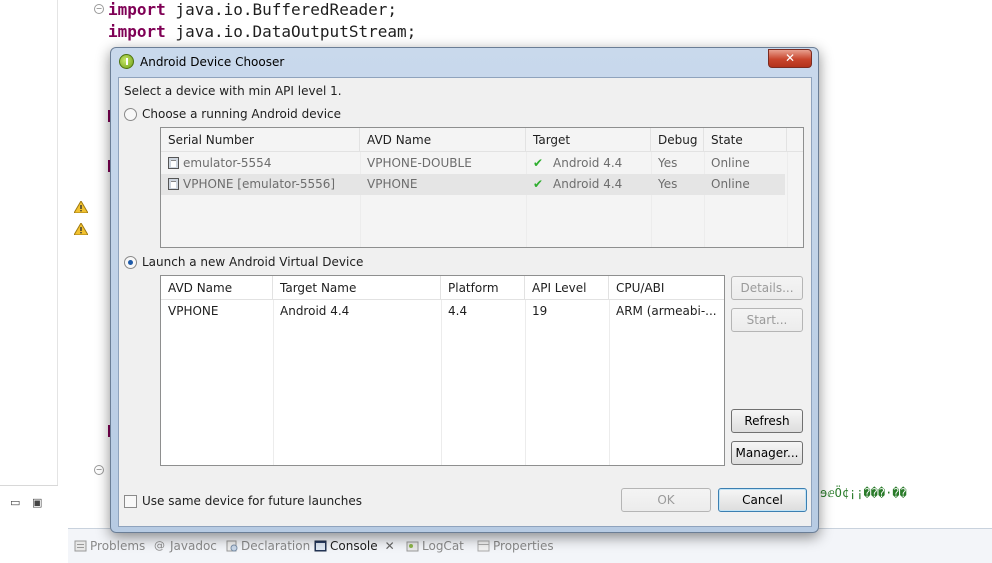  What do you see at coordinates (126, 61) in the screenshot?
I see `android-adt-icon` at bounding box center [126, 61].